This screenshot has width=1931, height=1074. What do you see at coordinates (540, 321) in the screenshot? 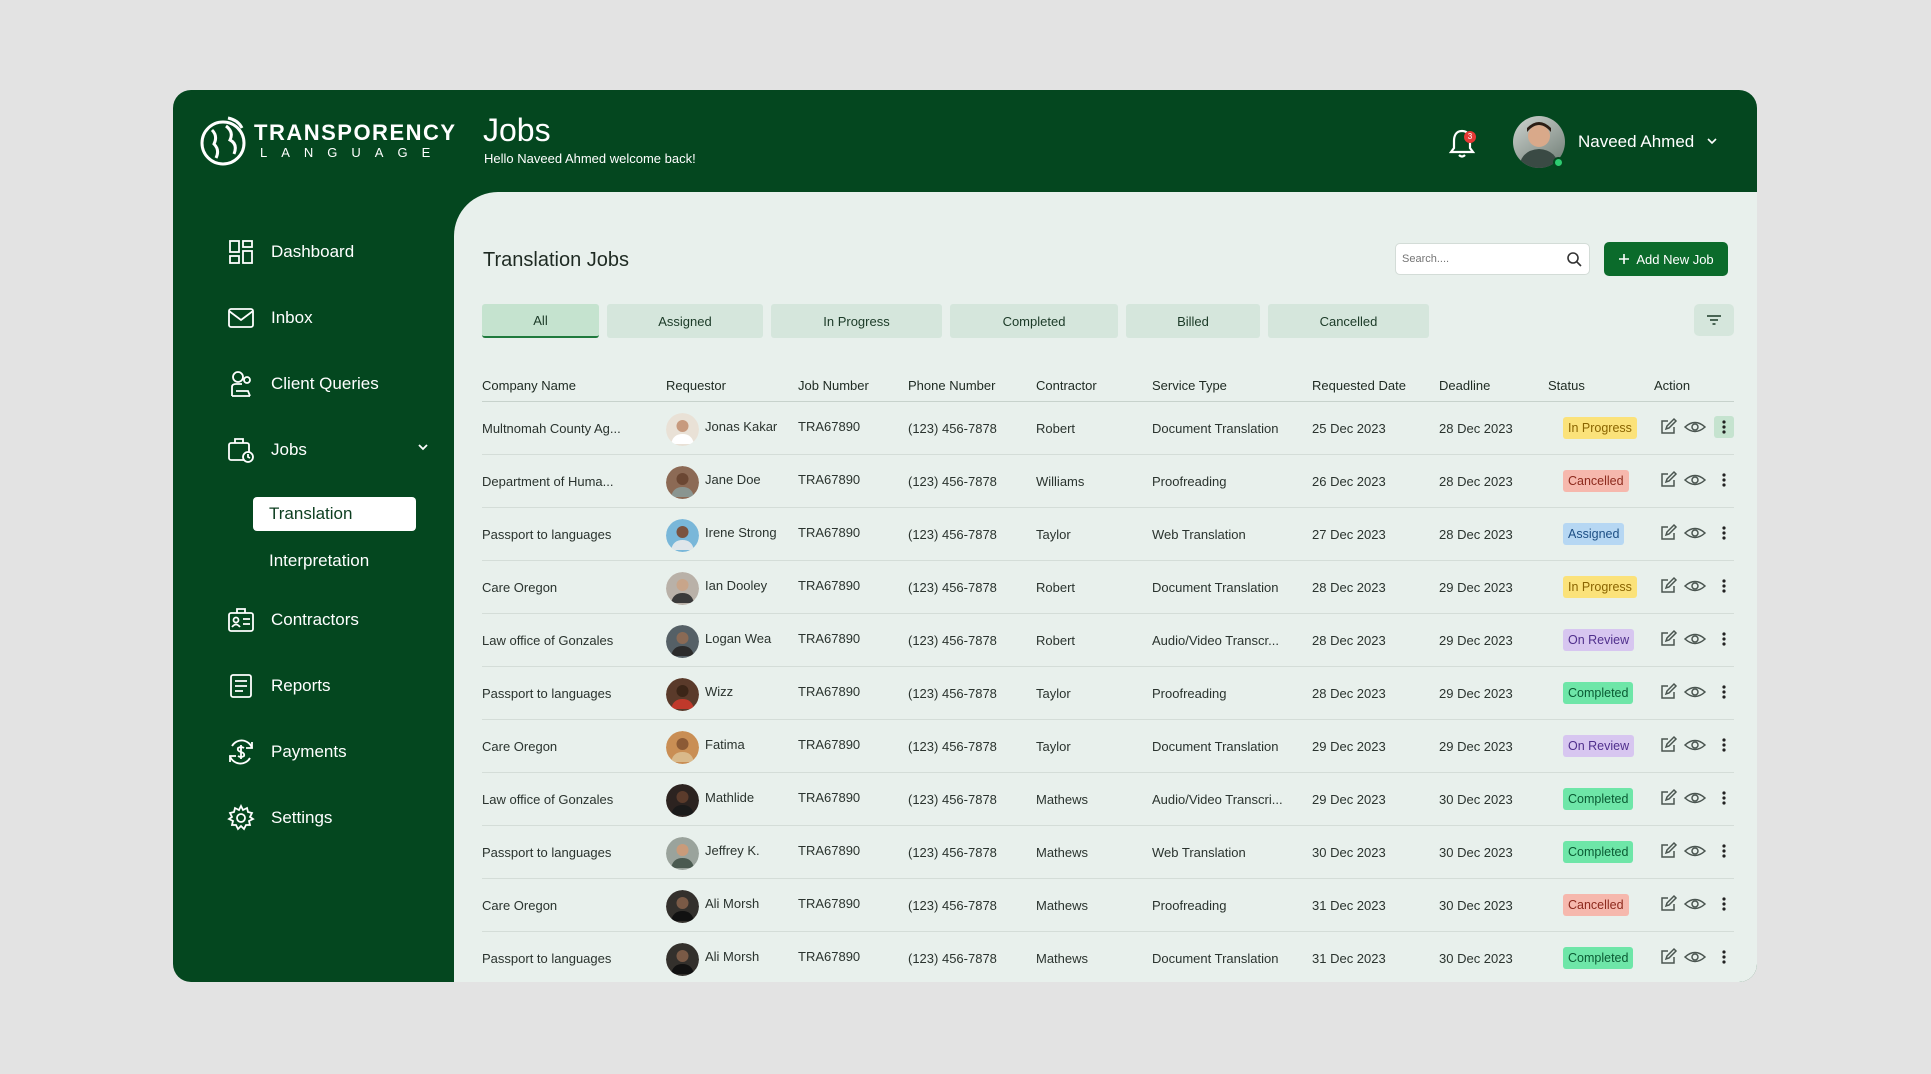
I see `tab-all: All` at bounding box center [540, 321].